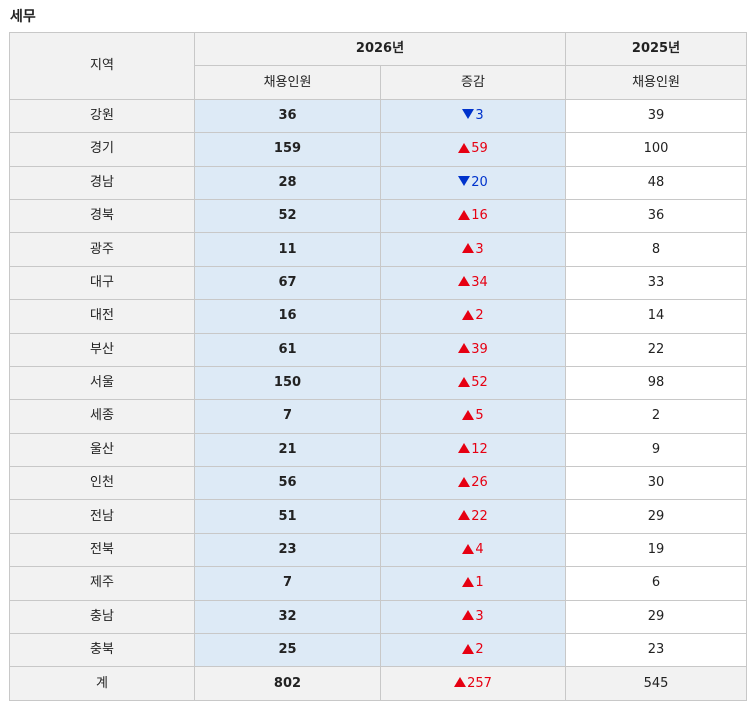 This screenshot has height=723, width=749. I want to click on region-cell: 계, so click(102, 683).